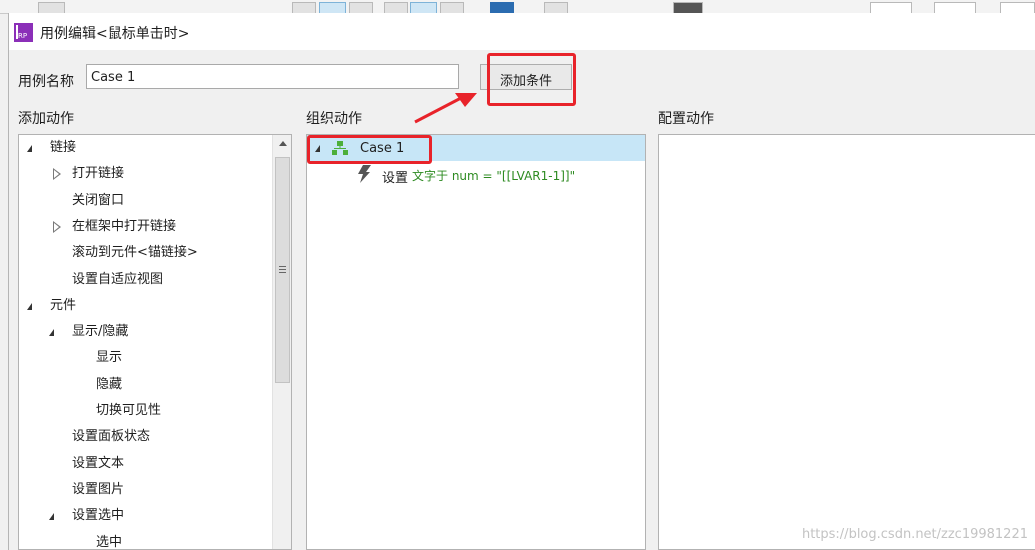 The width and height of the screenshot is (1035, 550). What do you see at coordinates (144, 385) in the screenshot?
I see `action-tree-item: 隐藏` at bounding box center [144, 385].